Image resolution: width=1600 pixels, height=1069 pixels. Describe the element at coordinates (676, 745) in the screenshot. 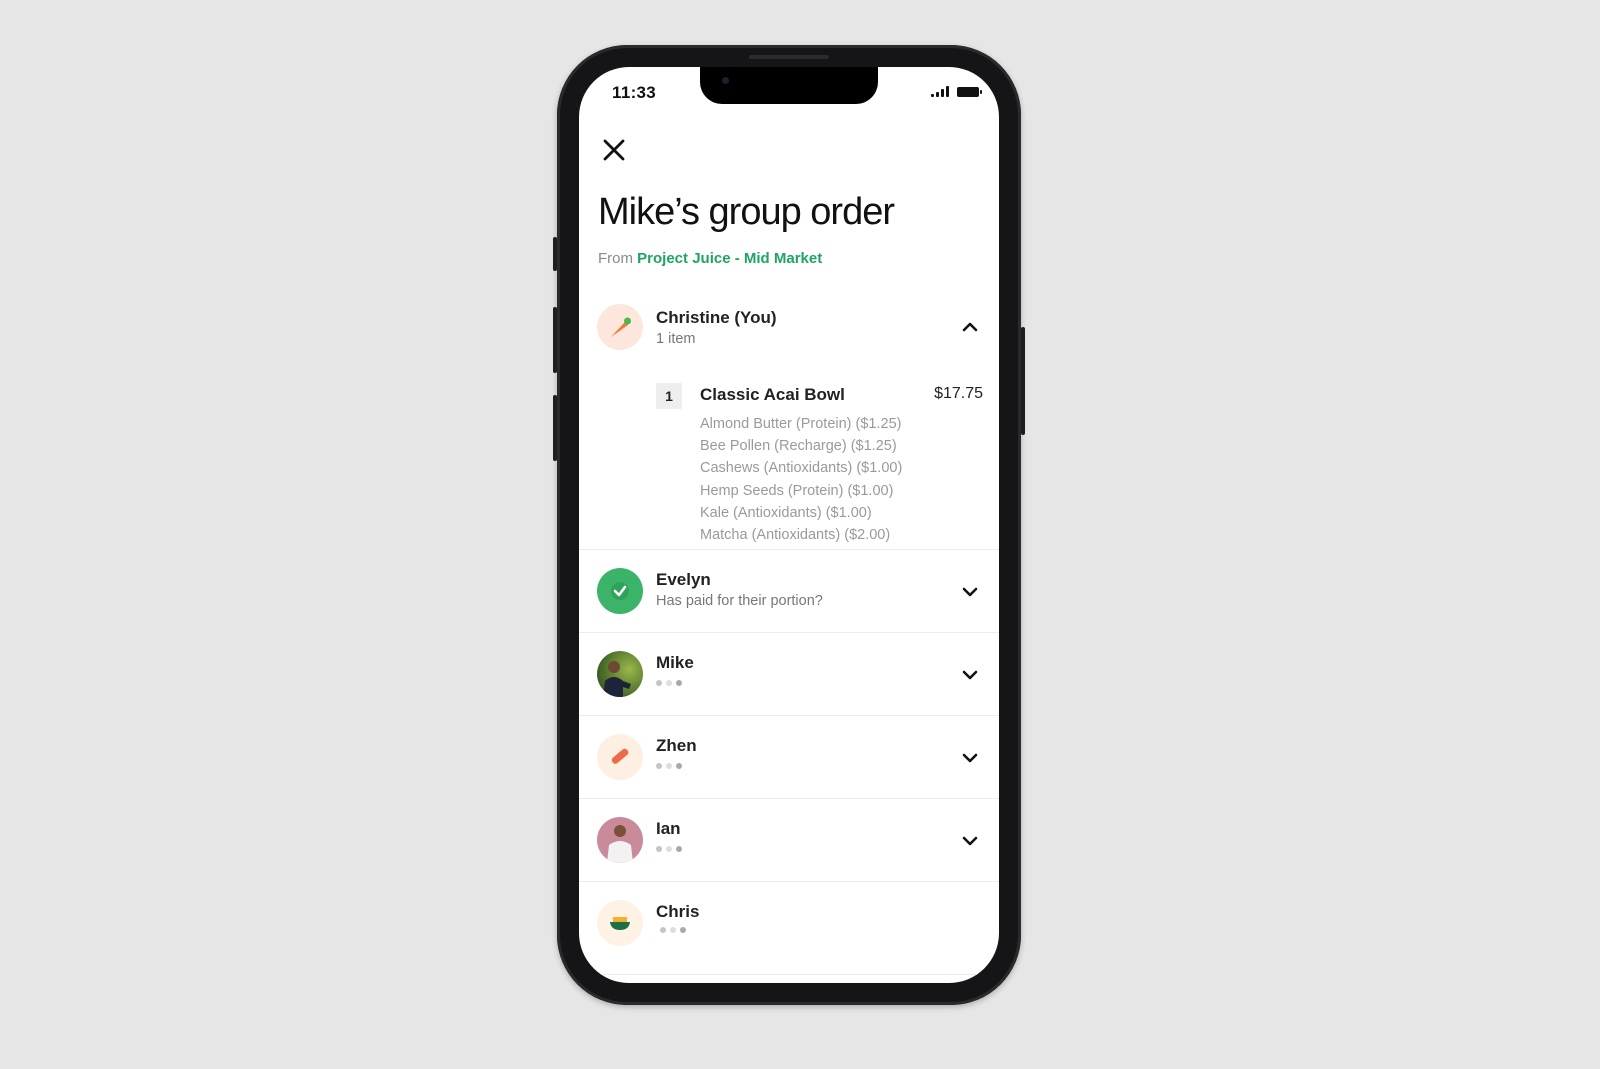

I see `member-name: Zhen` at that location.